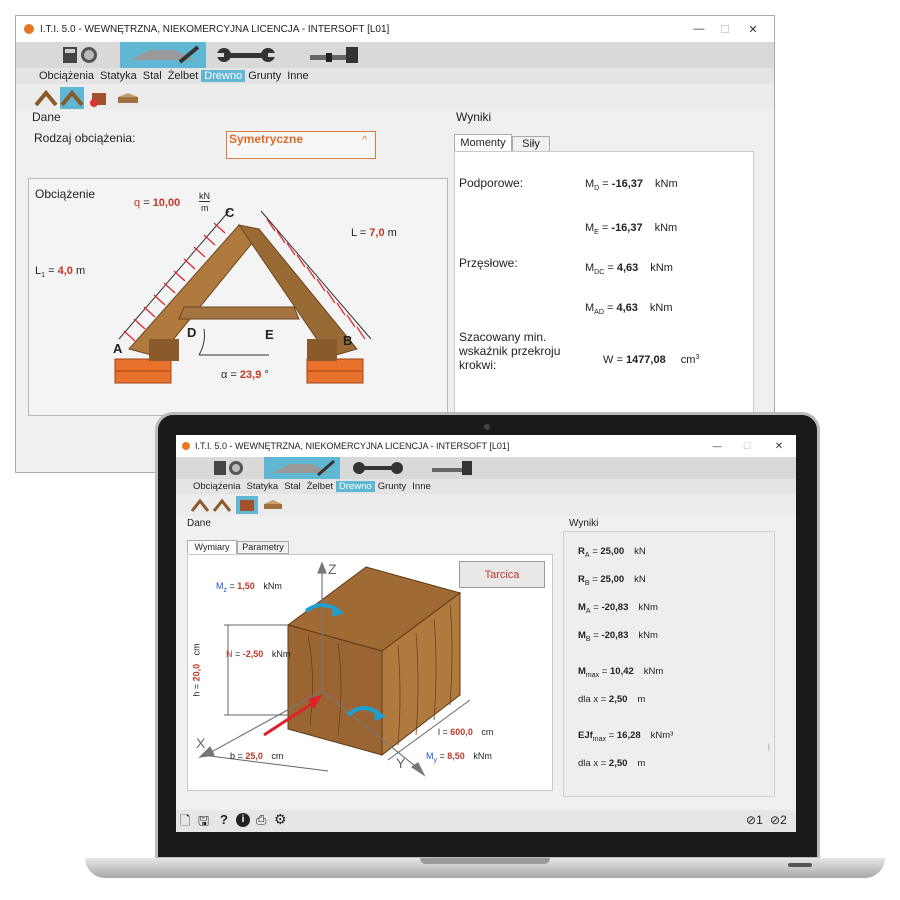 The width and height of the screenshot is (900, 900). Describe the element at coordinates (581, 551) in the screenshot. I see `result-symbol: R` at that location.